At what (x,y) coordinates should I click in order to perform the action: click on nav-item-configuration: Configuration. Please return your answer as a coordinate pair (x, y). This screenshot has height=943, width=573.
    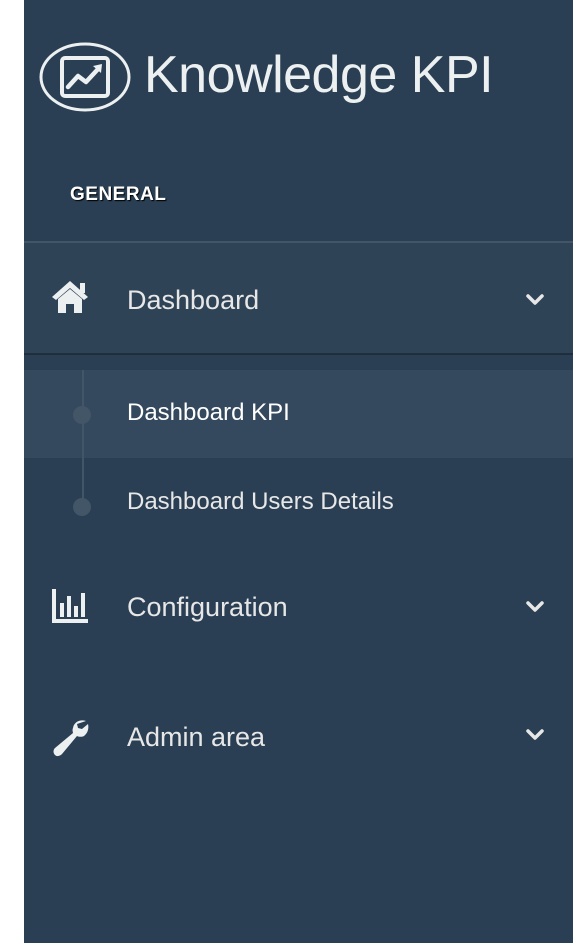
    Looking at the image, I should click on (298, 610).